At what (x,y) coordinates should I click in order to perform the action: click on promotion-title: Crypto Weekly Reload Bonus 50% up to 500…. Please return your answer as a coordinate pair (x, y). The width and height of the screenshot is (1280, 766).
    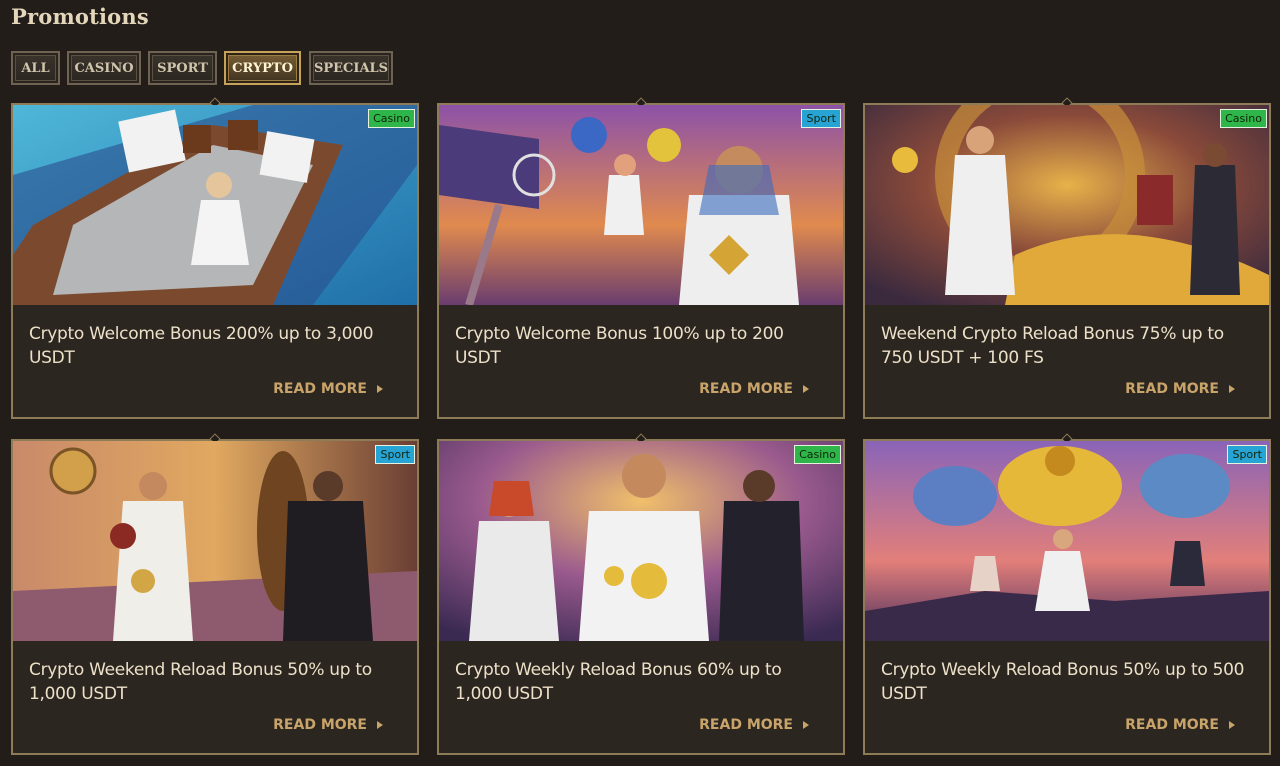
    Looking at the image, I should click on (1063, 682).